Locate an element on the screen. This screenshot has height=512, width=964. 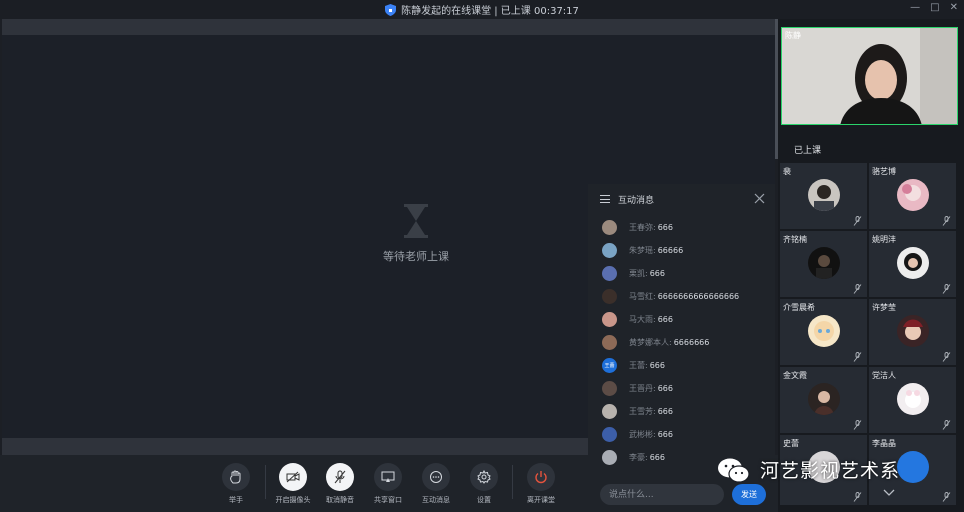
student-name: 史蕾 is located at coordinates (791, 443).